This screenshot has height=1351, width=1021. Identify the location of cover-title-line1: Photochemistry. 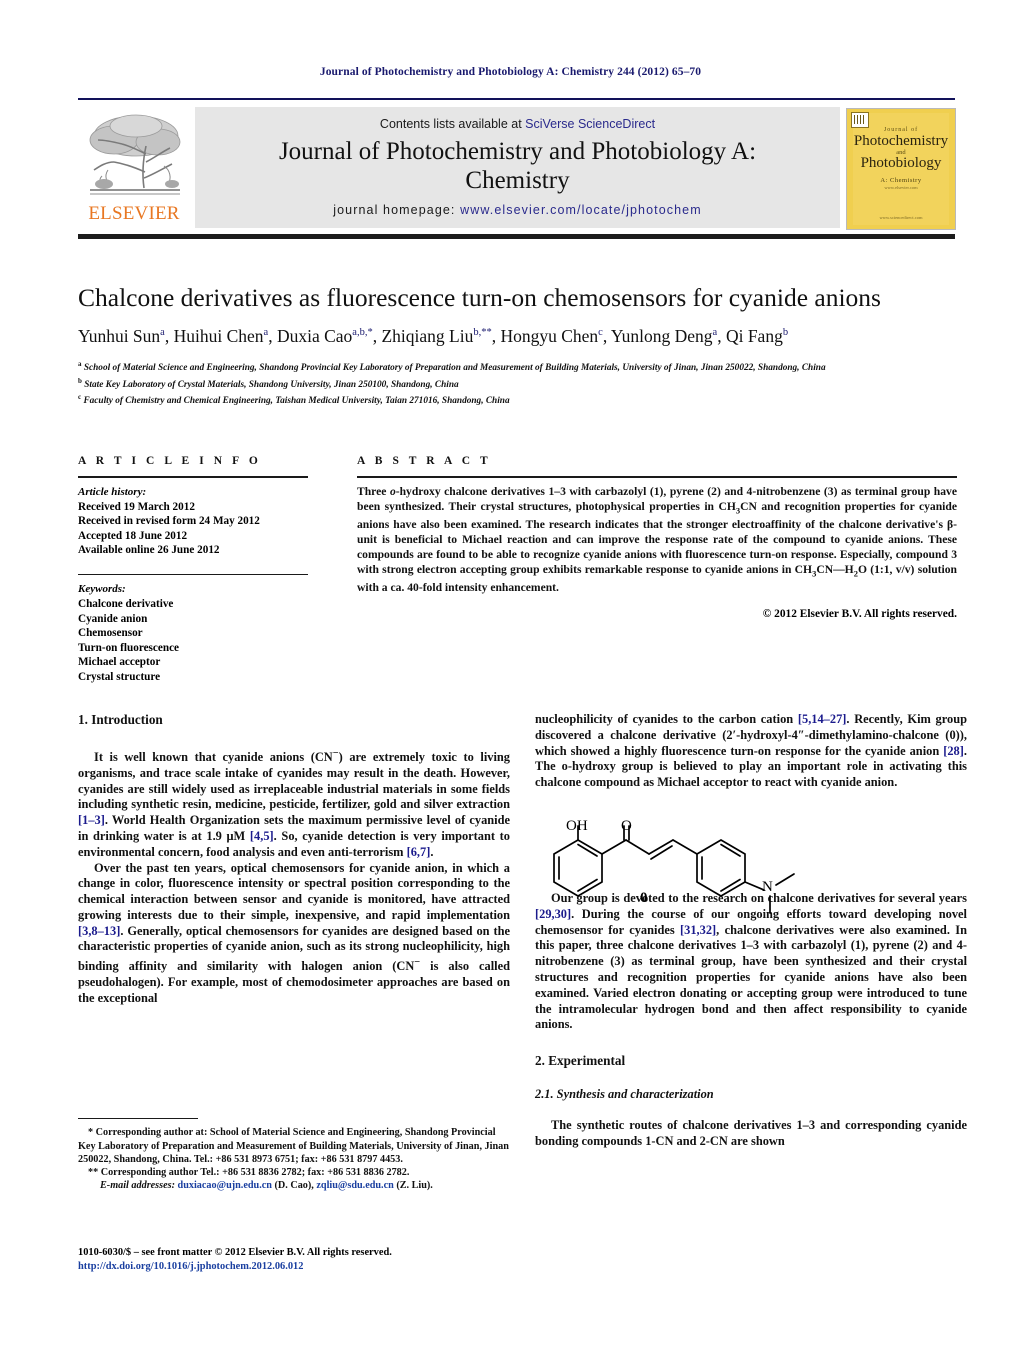
(901, 141).